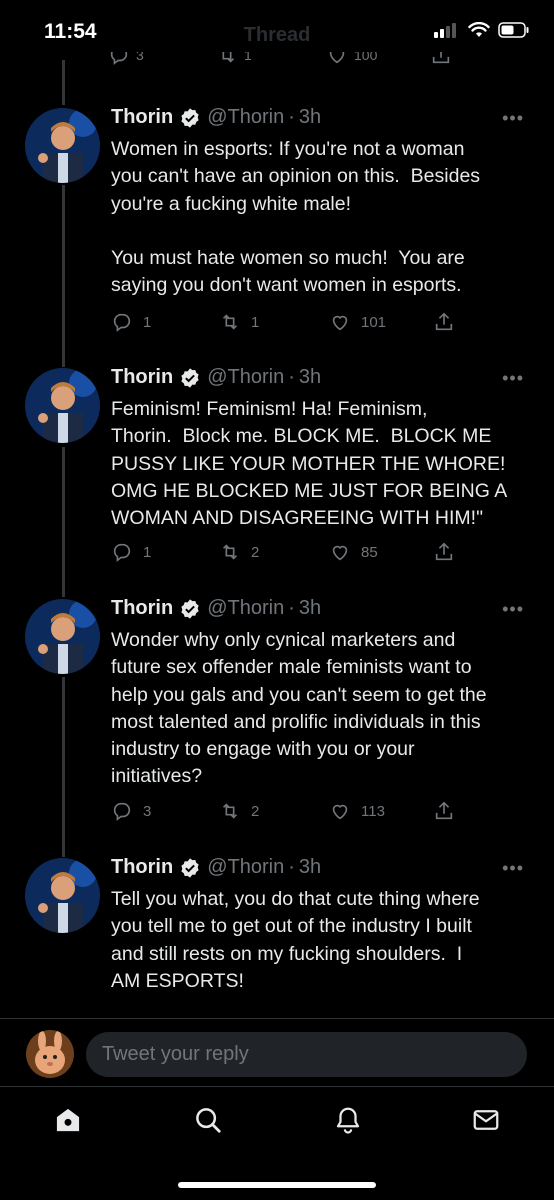 The width and height of the screenshot is (554, 1200). Describe the element at coordinates (357, 811) in the screenshot. I see `like-action: 113` at that location.